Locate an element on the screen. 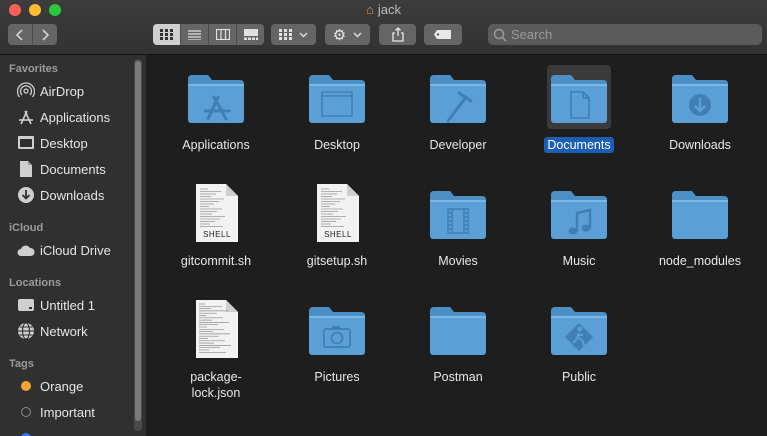 The height and width of the screenshot is (436, 767). json-file-icon is located at coordinates (216, 329).